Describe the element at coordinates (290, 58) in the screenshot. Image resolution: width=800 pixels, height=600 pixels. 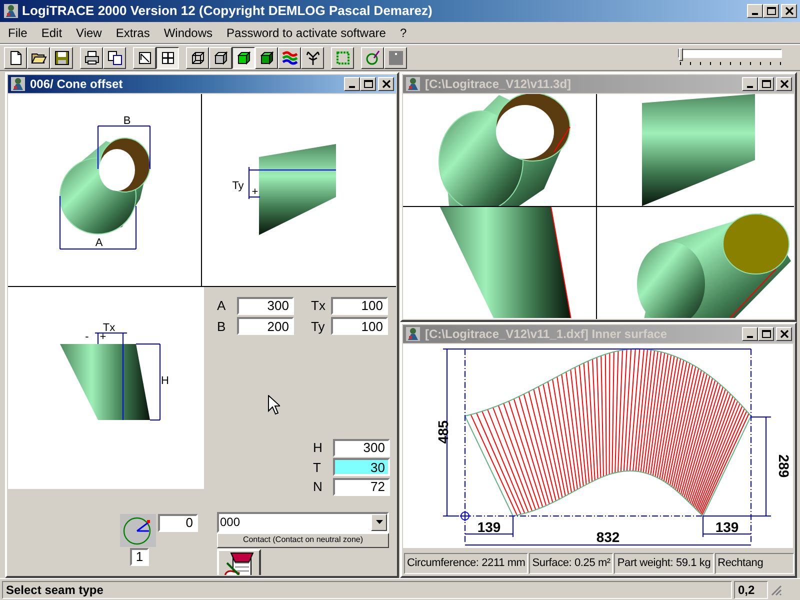
I see `wavy-bands-icon` at that location.